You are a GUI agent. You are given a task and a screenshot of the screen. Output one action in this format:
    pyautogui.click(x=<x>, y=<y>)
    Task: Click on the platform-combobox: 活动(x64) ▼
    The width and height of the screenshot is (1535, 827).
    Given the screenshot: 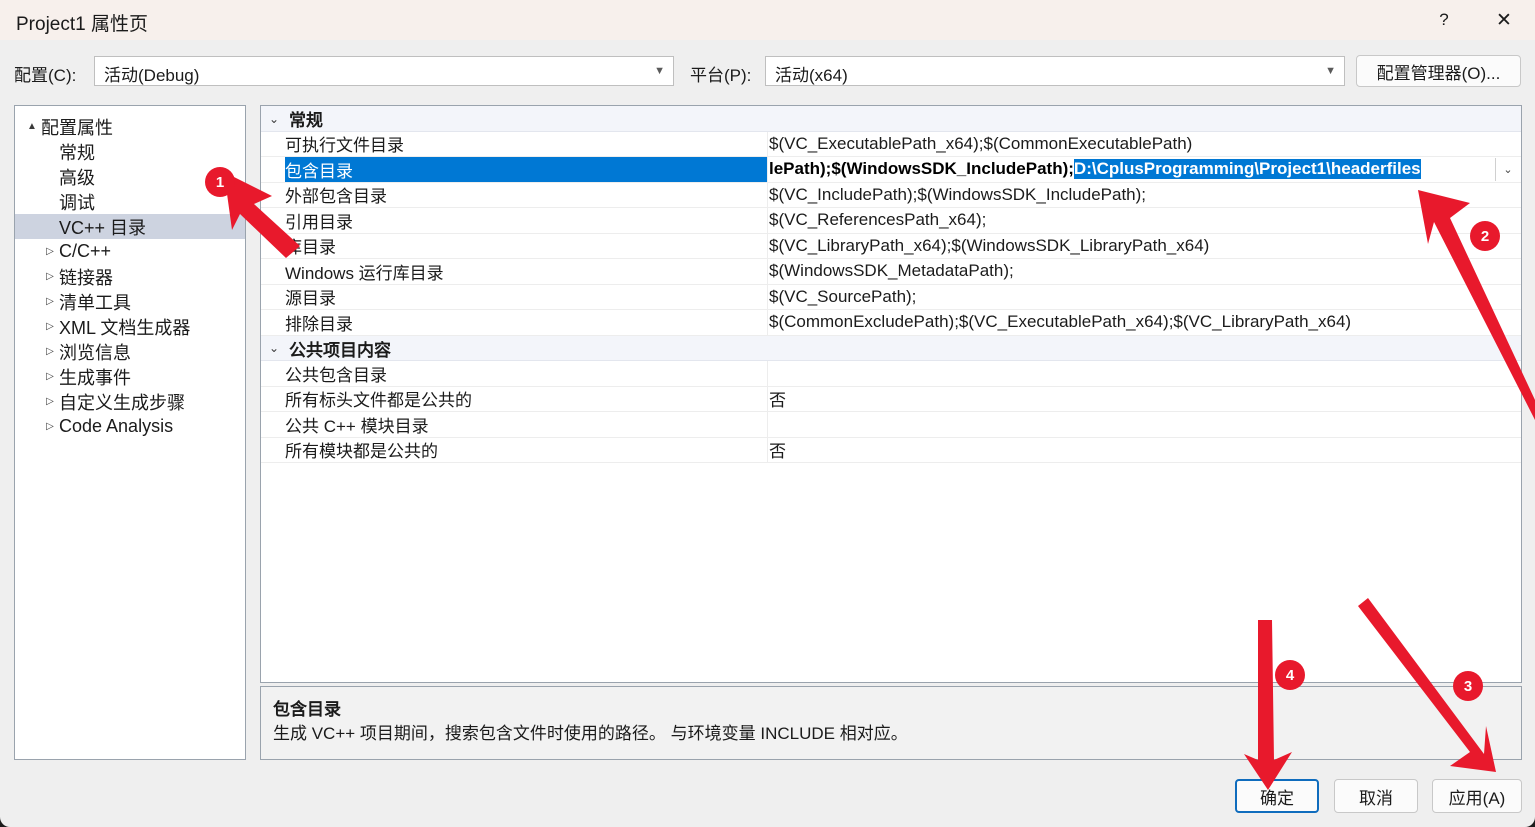 What is the action you would take?
    pyautogui.click(x=1055, y=71)
    